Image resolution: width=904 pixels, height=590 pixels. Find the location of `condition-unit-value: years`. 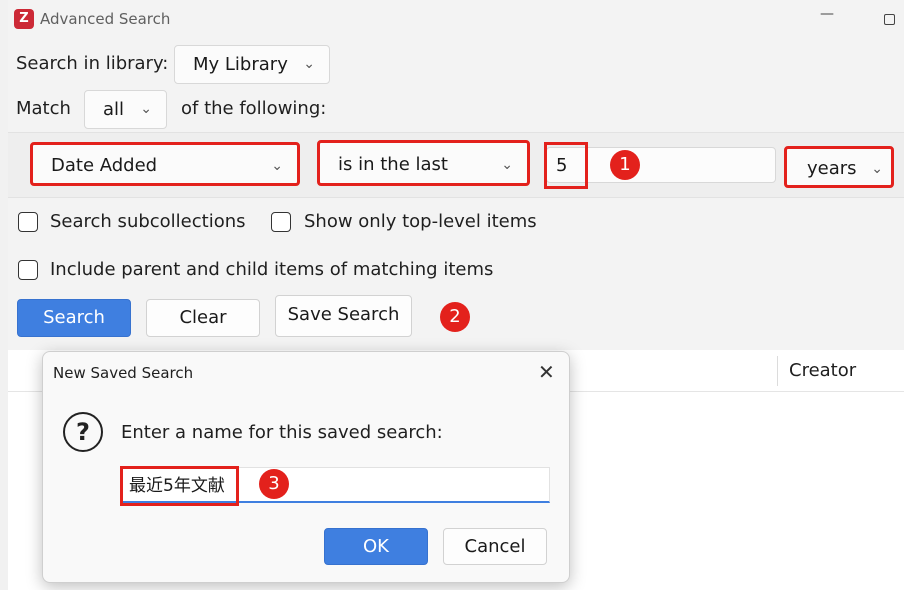

condition-unit-value: years is located at coordinates (832, 168).